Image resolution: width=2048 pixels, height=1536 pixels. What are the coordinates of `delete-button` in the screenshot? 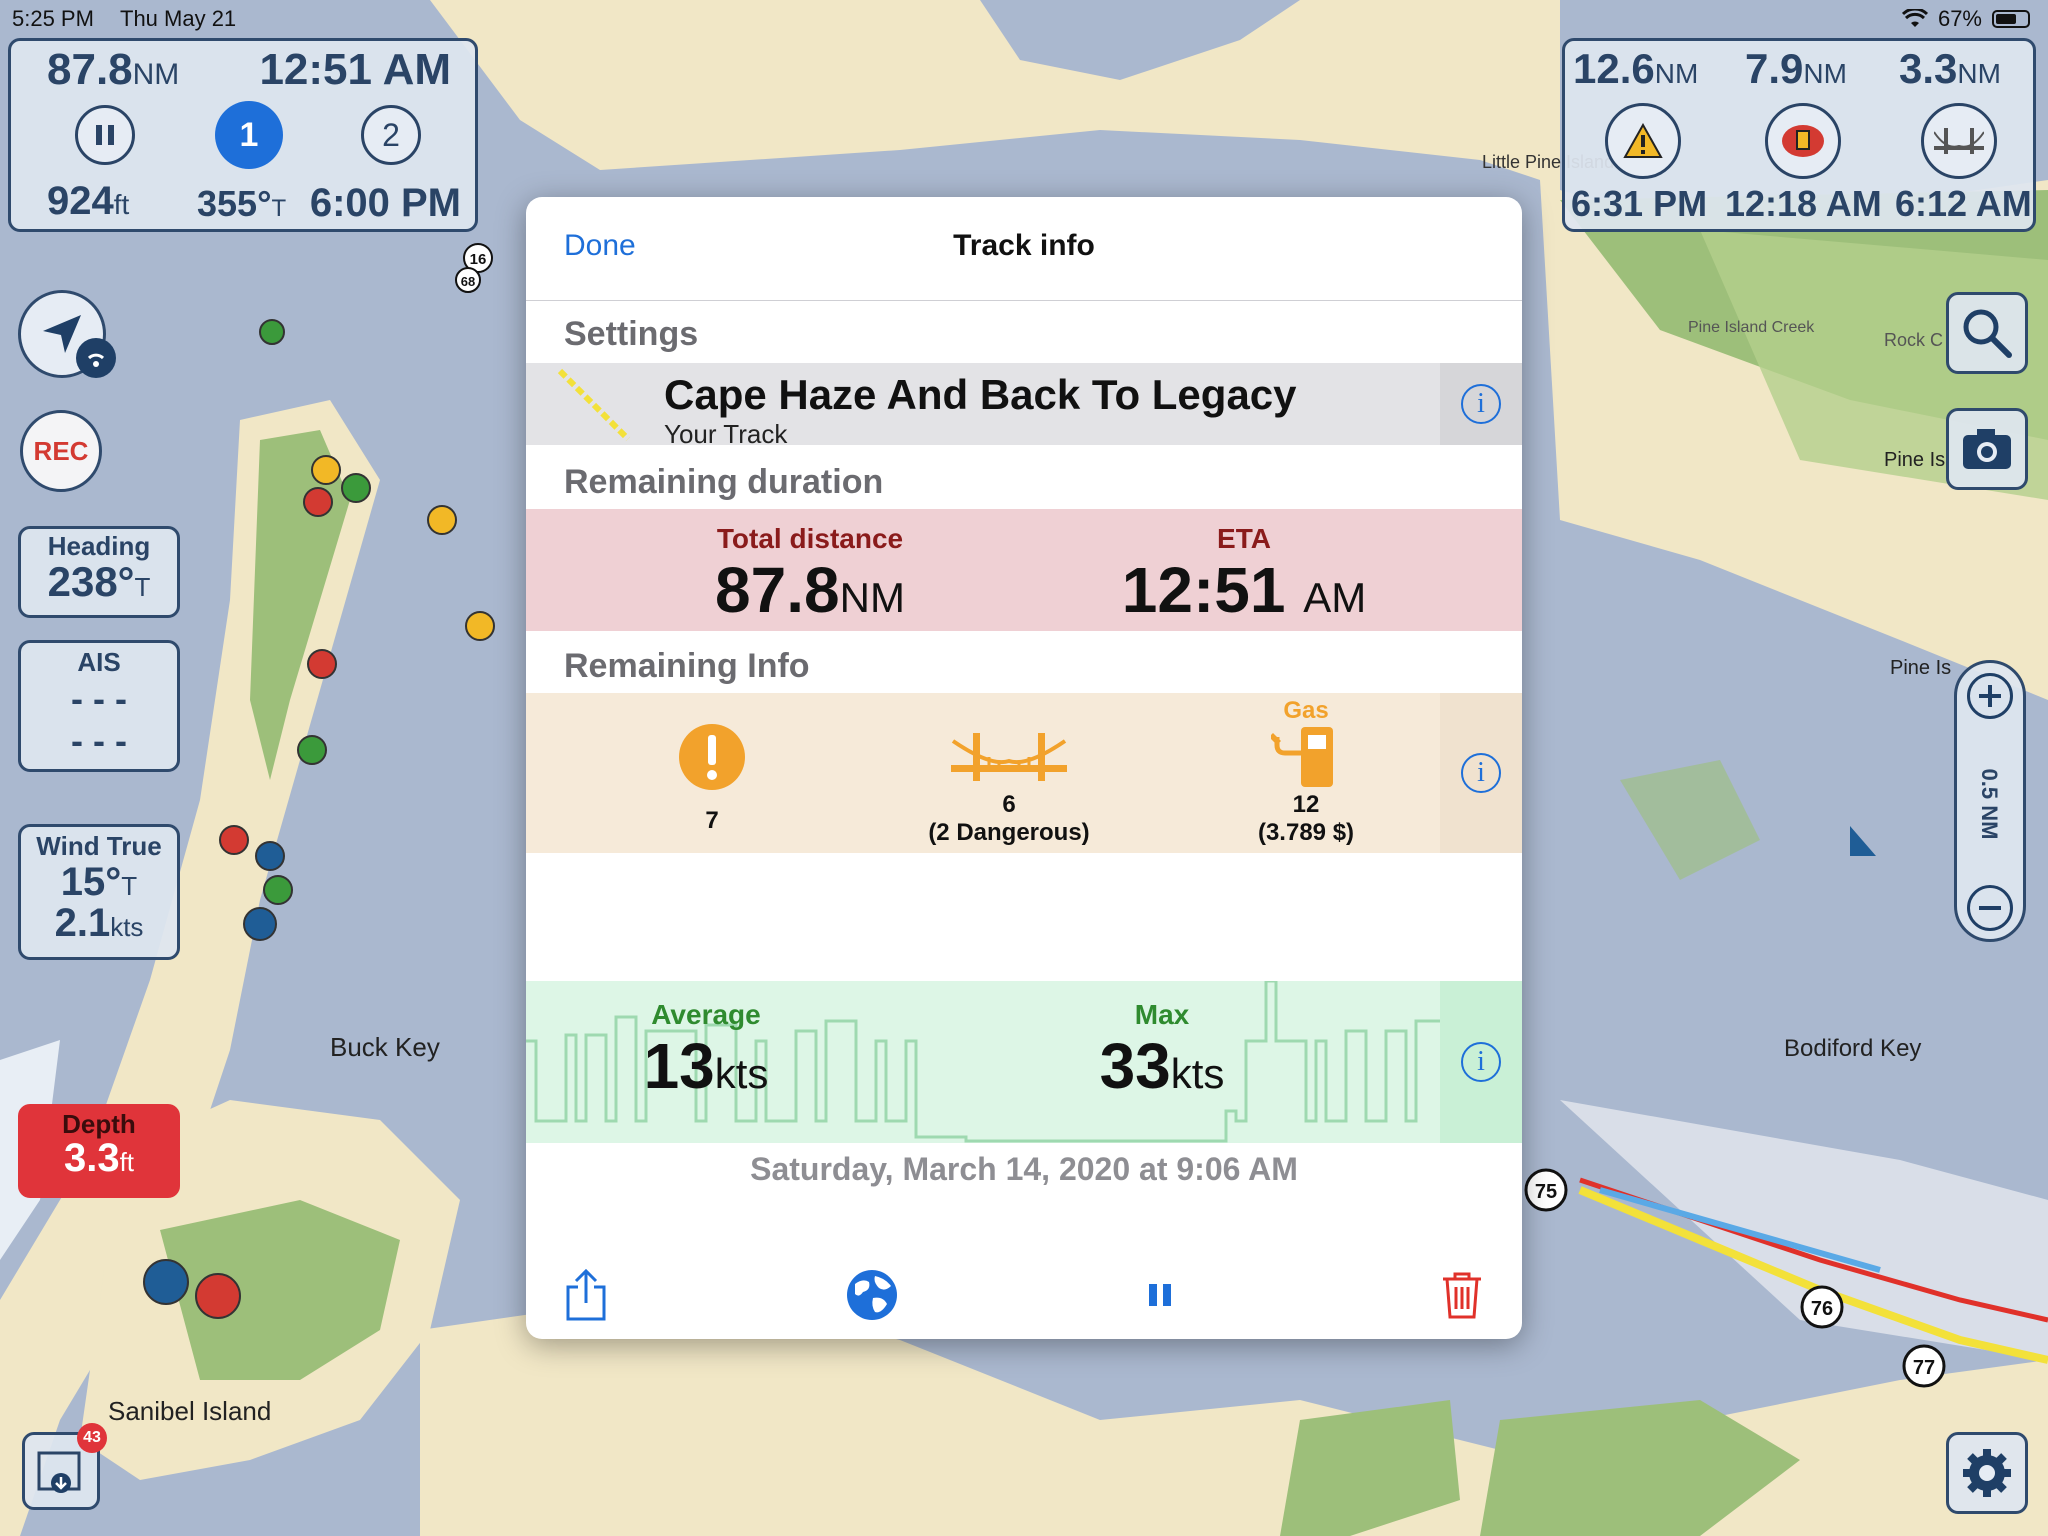 It's located at (1462, 1295).